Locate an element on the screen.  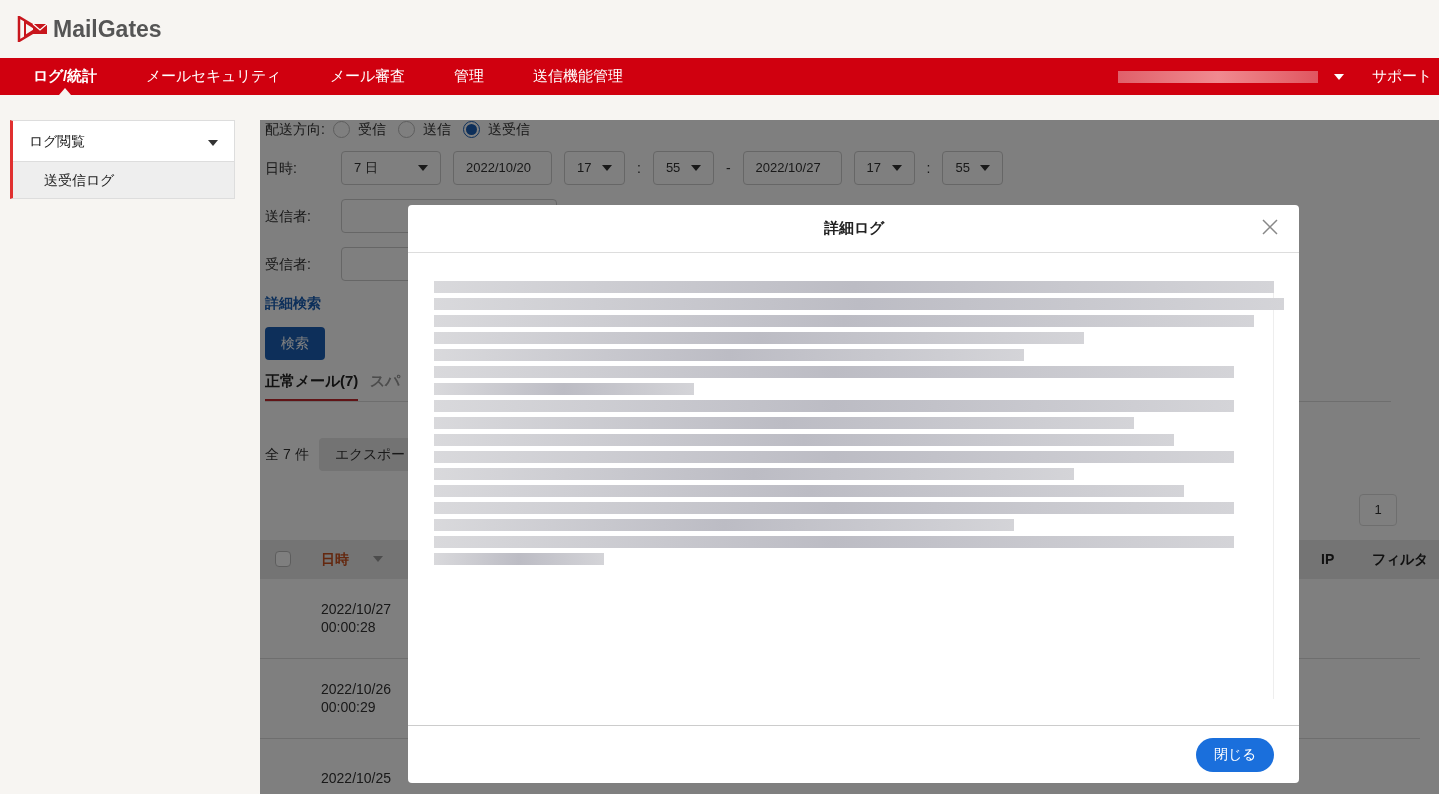
sidebar-group: ログ閲覧 is located at coordinates (123, 141).